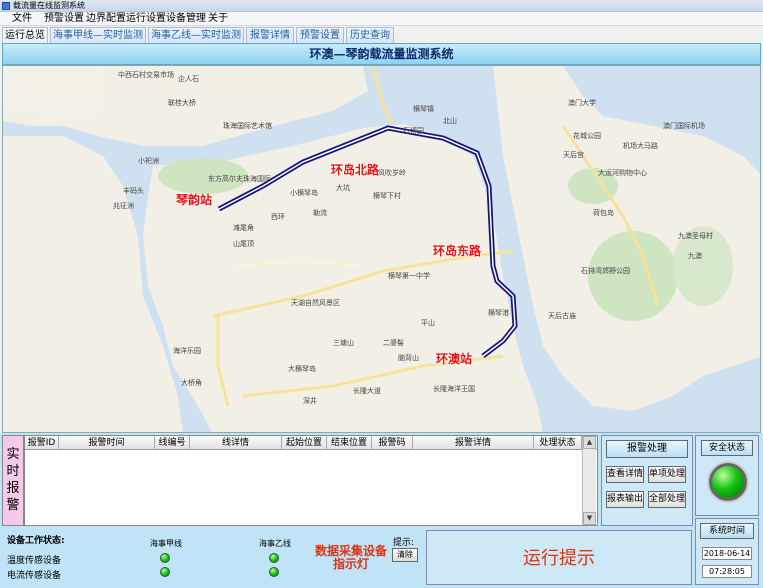 This screenshot has width=763, height=588. I want to click on map-place: 二婆髻, so click(393, 343).